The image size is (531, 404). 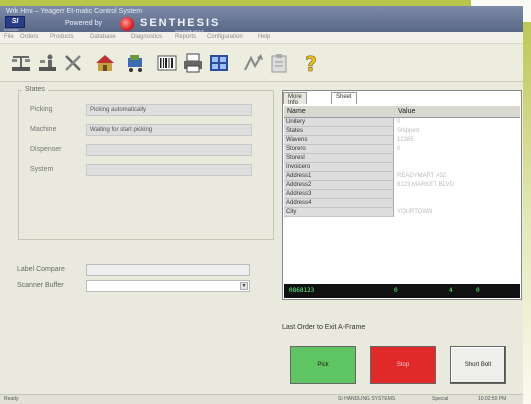 I want to click on toolbar: ?, so click(x=261, y=63).